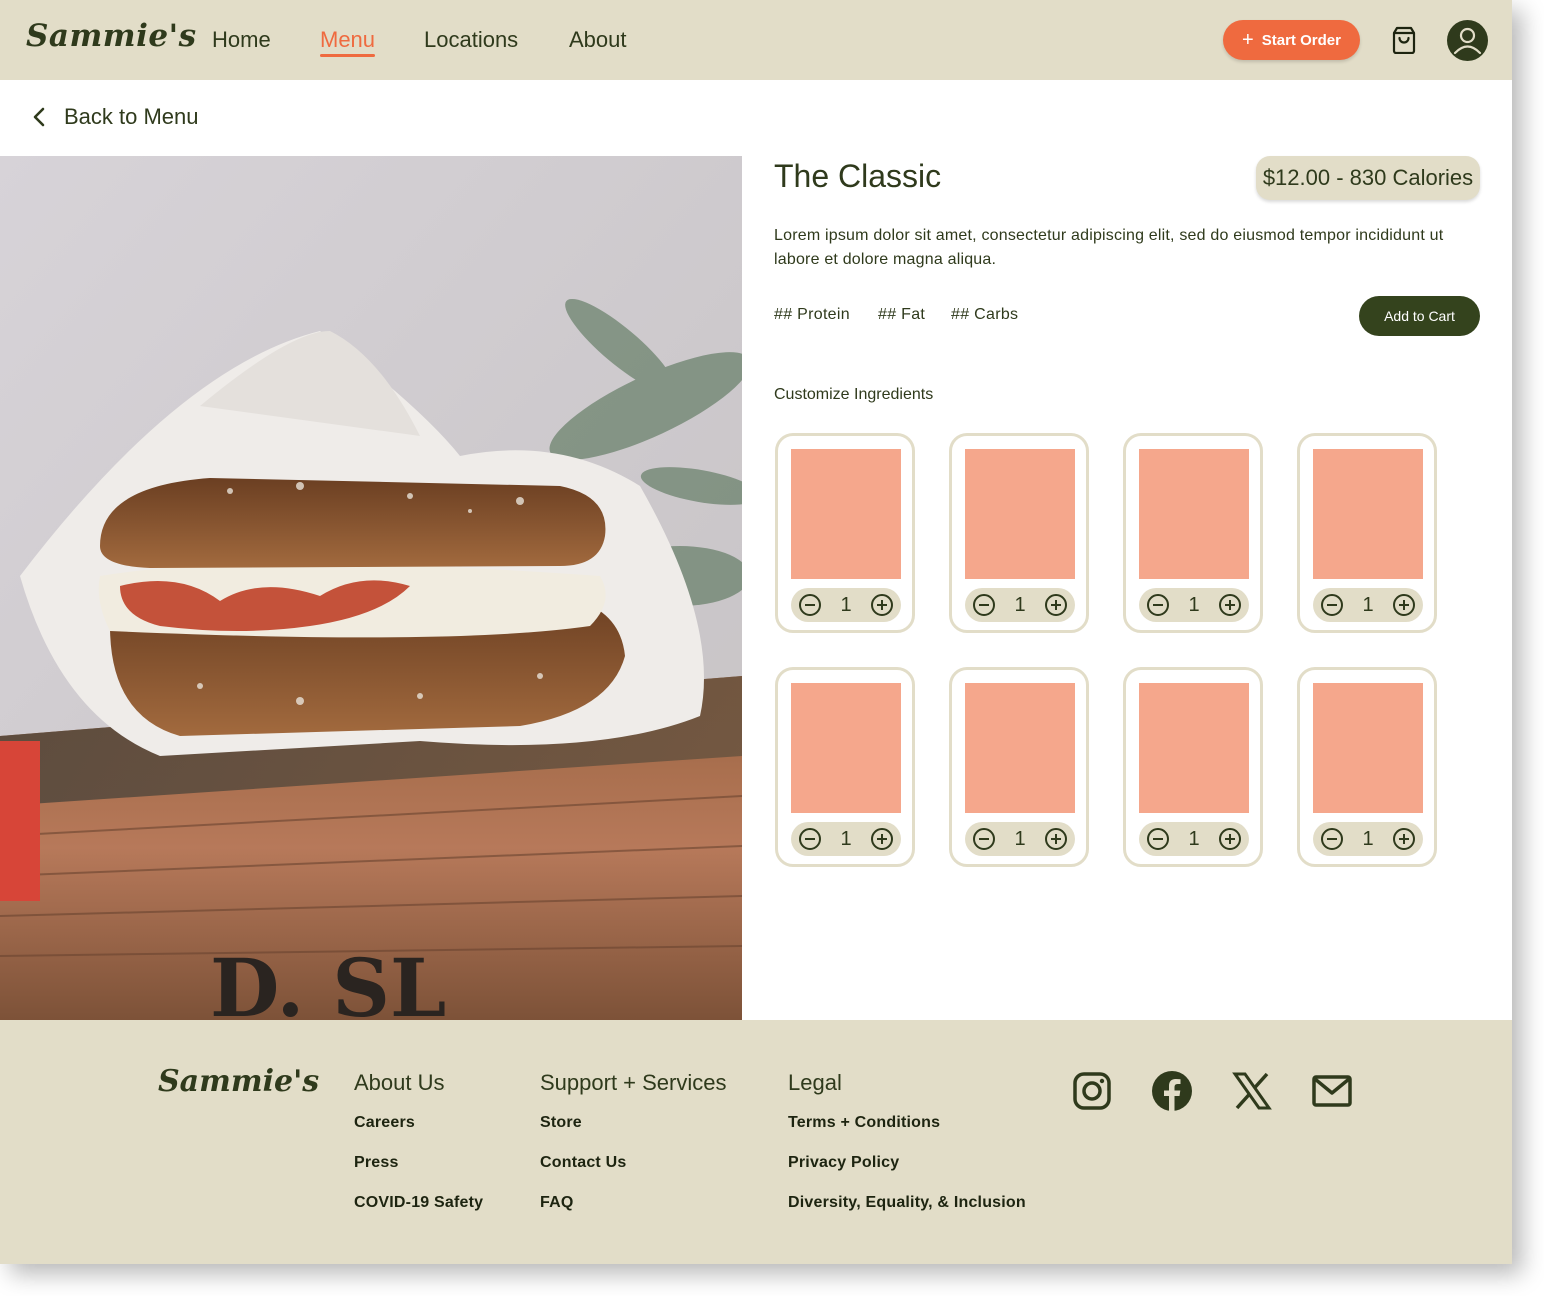  What do you see at coordinates (471, 40) in the screenshot?
I see `nav-link-locations: Locations` at bounding box center [471, 40].